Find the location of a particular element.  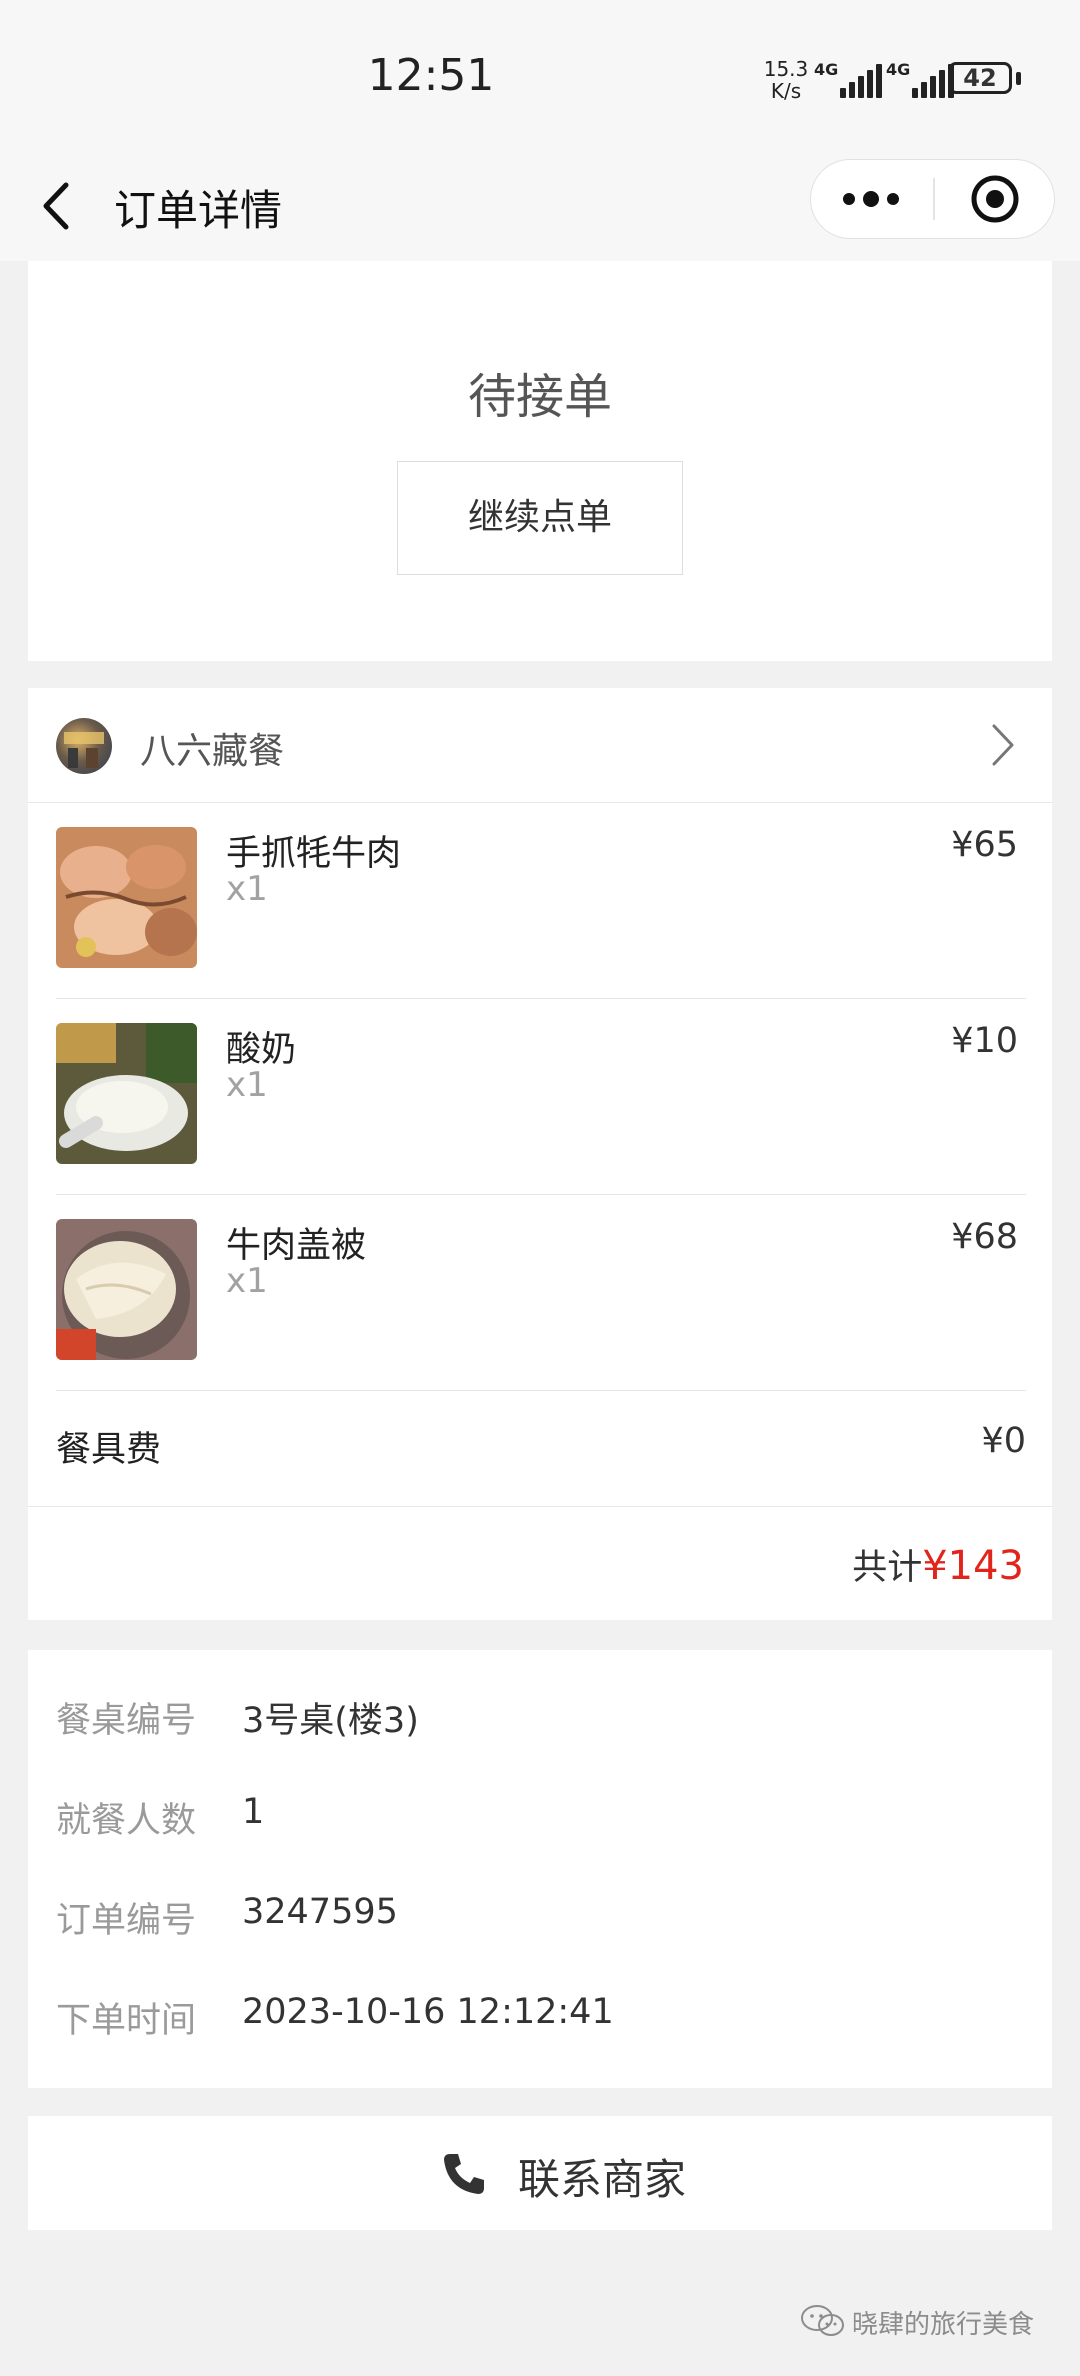

info-value: 2023-10-16 12:12:41 is located at coordinates (428, 2012).